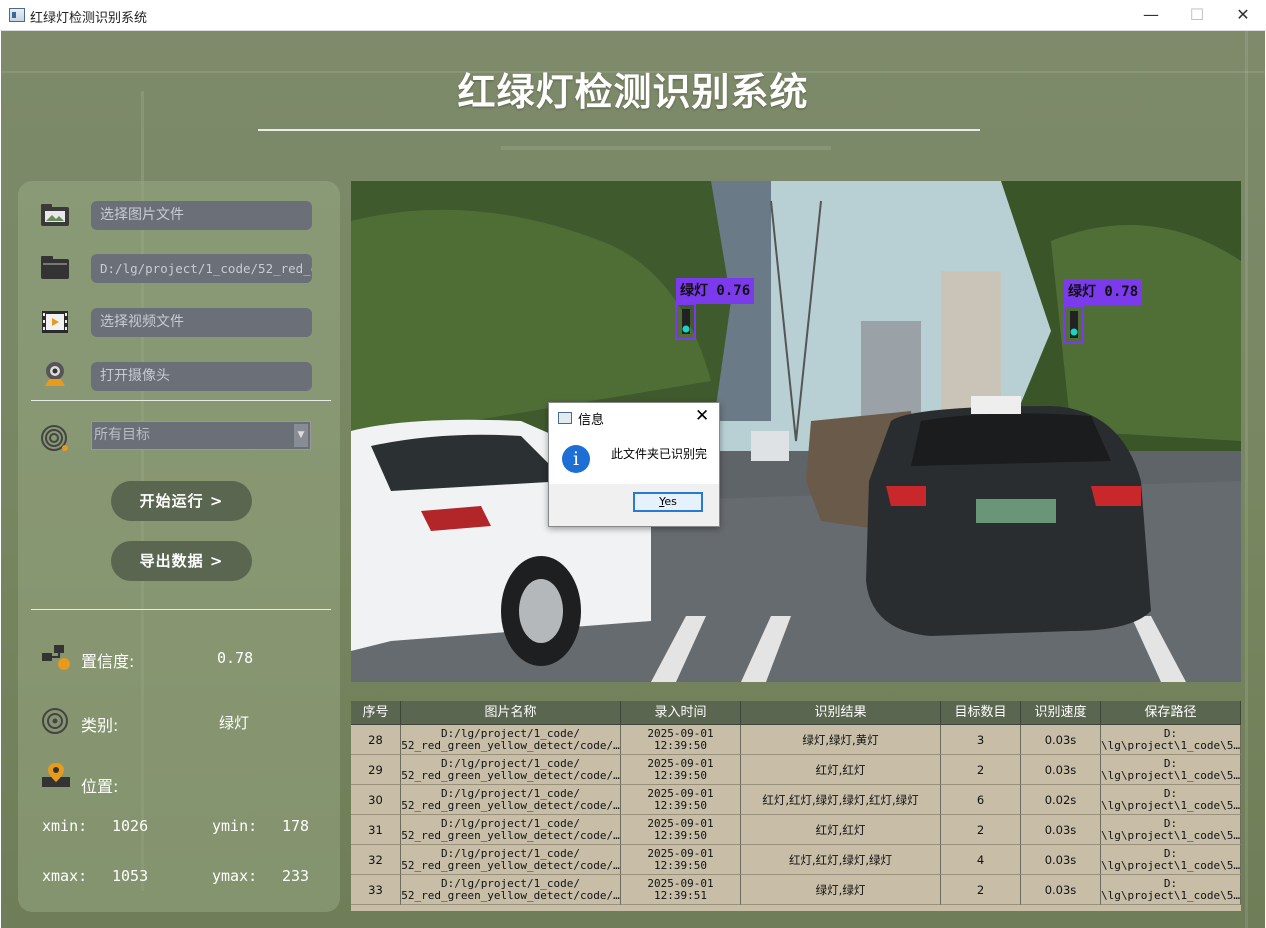 The height and width of the screenshot is (928, 1266). What do you see at coordinates (55, 374) in the screenshot?
I see `camera-icon` at bounding box center [55, 374].